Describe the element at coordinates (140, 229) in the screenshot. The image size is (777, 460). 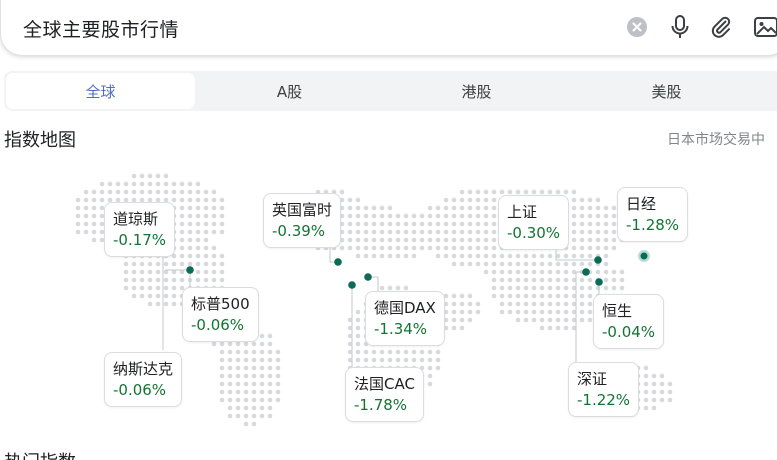
I see `index-card-dow-jones: 道琼斯 -0.17%` at that location.